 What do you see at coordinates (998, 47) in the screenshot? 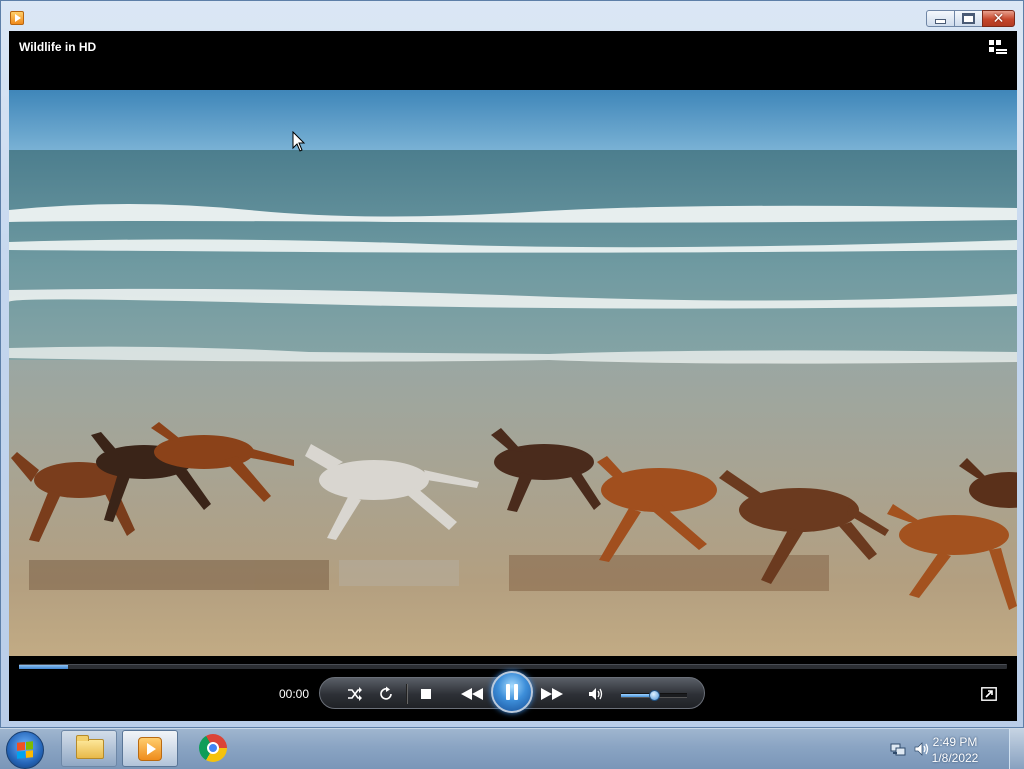
I see `switch-to-library-icon` at bounding box center [998, 47].